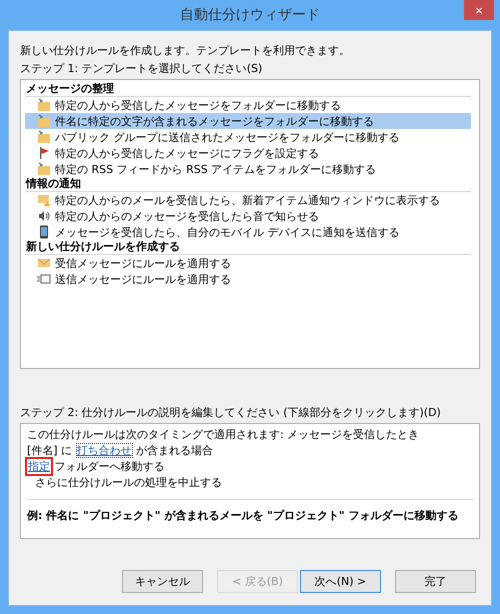  I want to click on template-item: 特定の人から受信したメッセージにフラグを設定する, so click(248, 153).